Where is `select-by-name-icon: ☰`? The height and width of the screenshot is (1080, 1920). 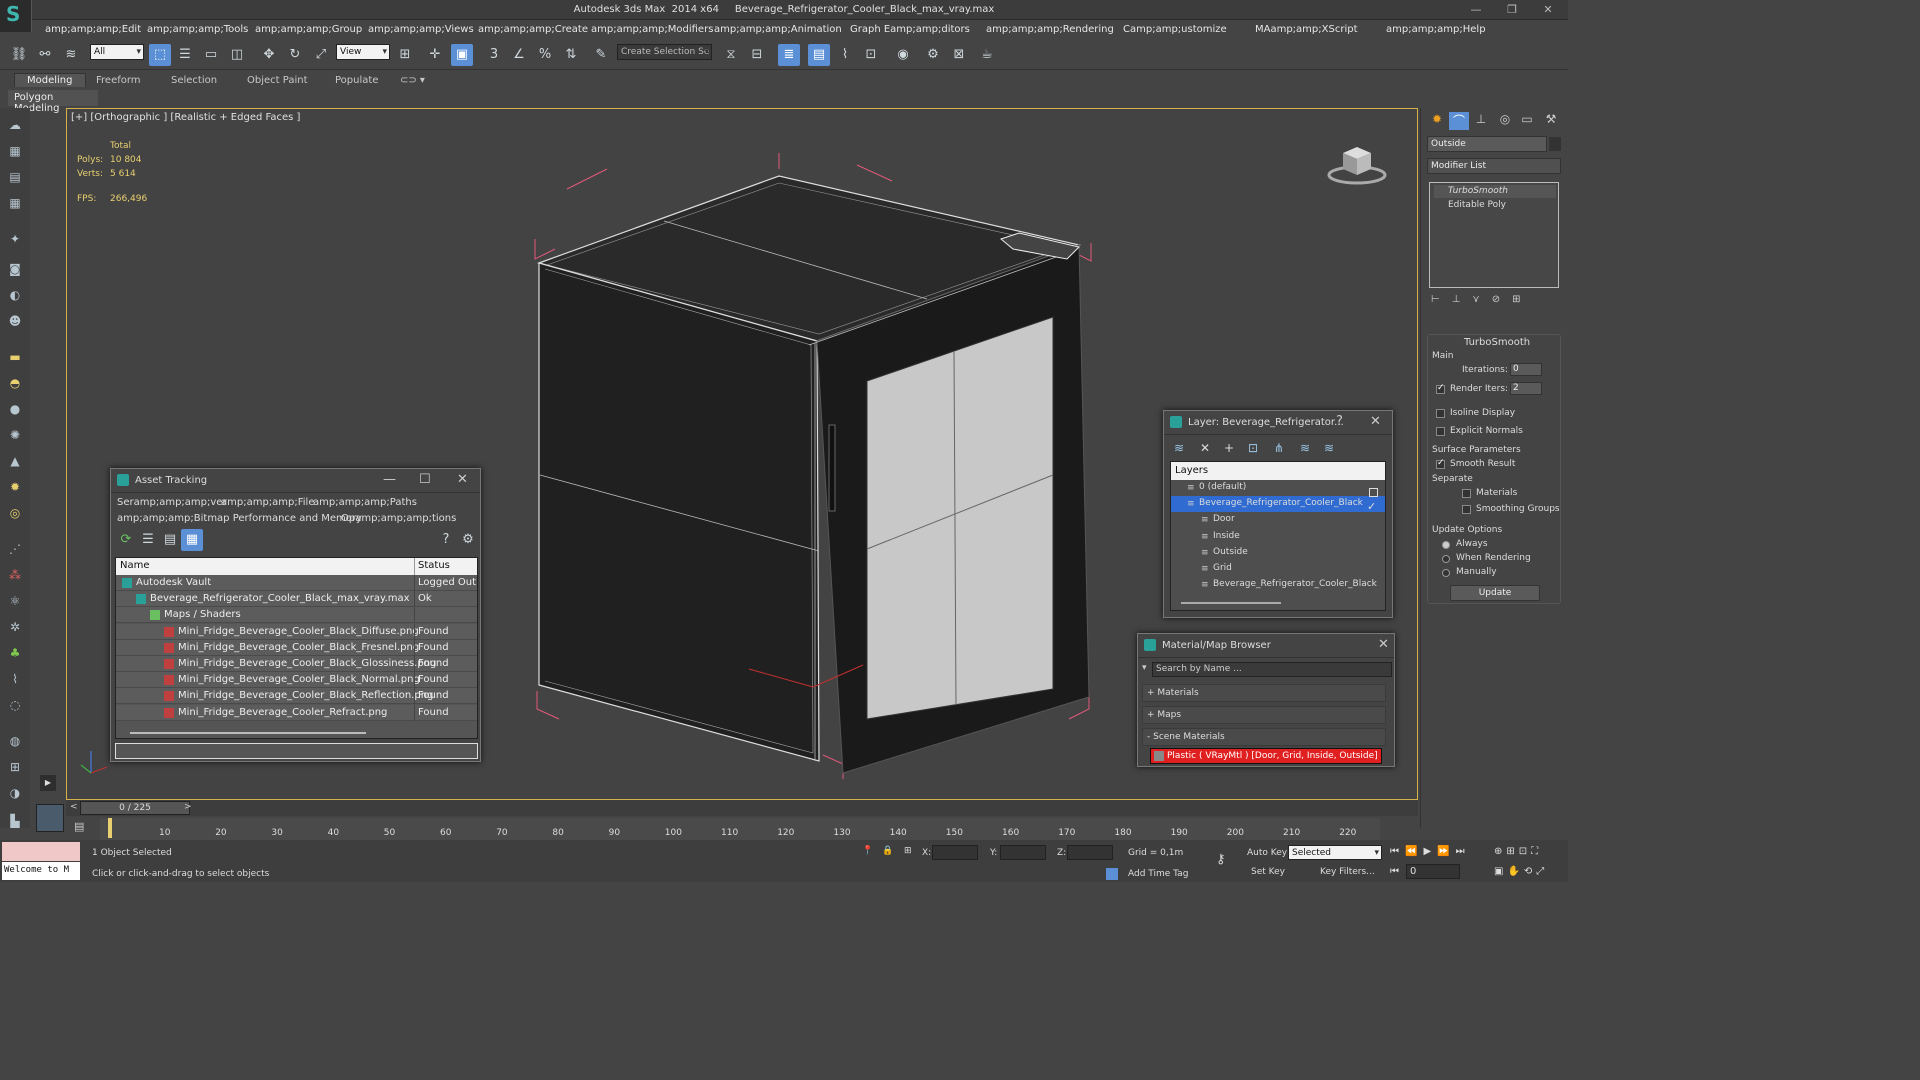 select-by-name-icon: ☰ is located at coordinates (185, 55).